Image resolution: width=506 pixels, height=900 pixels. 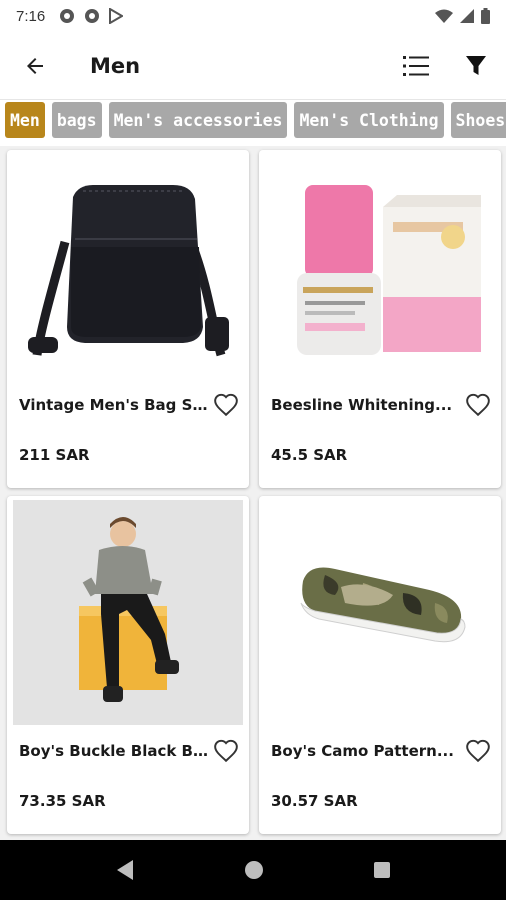 I want to click on chip-mens-accessories: Men's accessories, so click(x=198, y=120).